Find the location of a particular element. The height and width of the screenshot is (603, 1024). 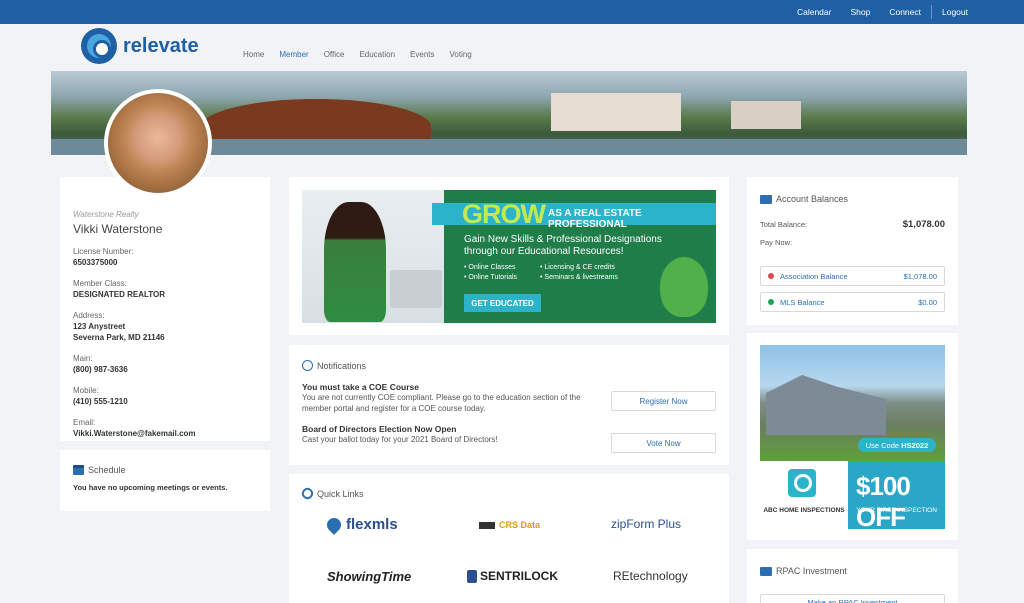

address-label: Address: is located at coordinates (89, 315).